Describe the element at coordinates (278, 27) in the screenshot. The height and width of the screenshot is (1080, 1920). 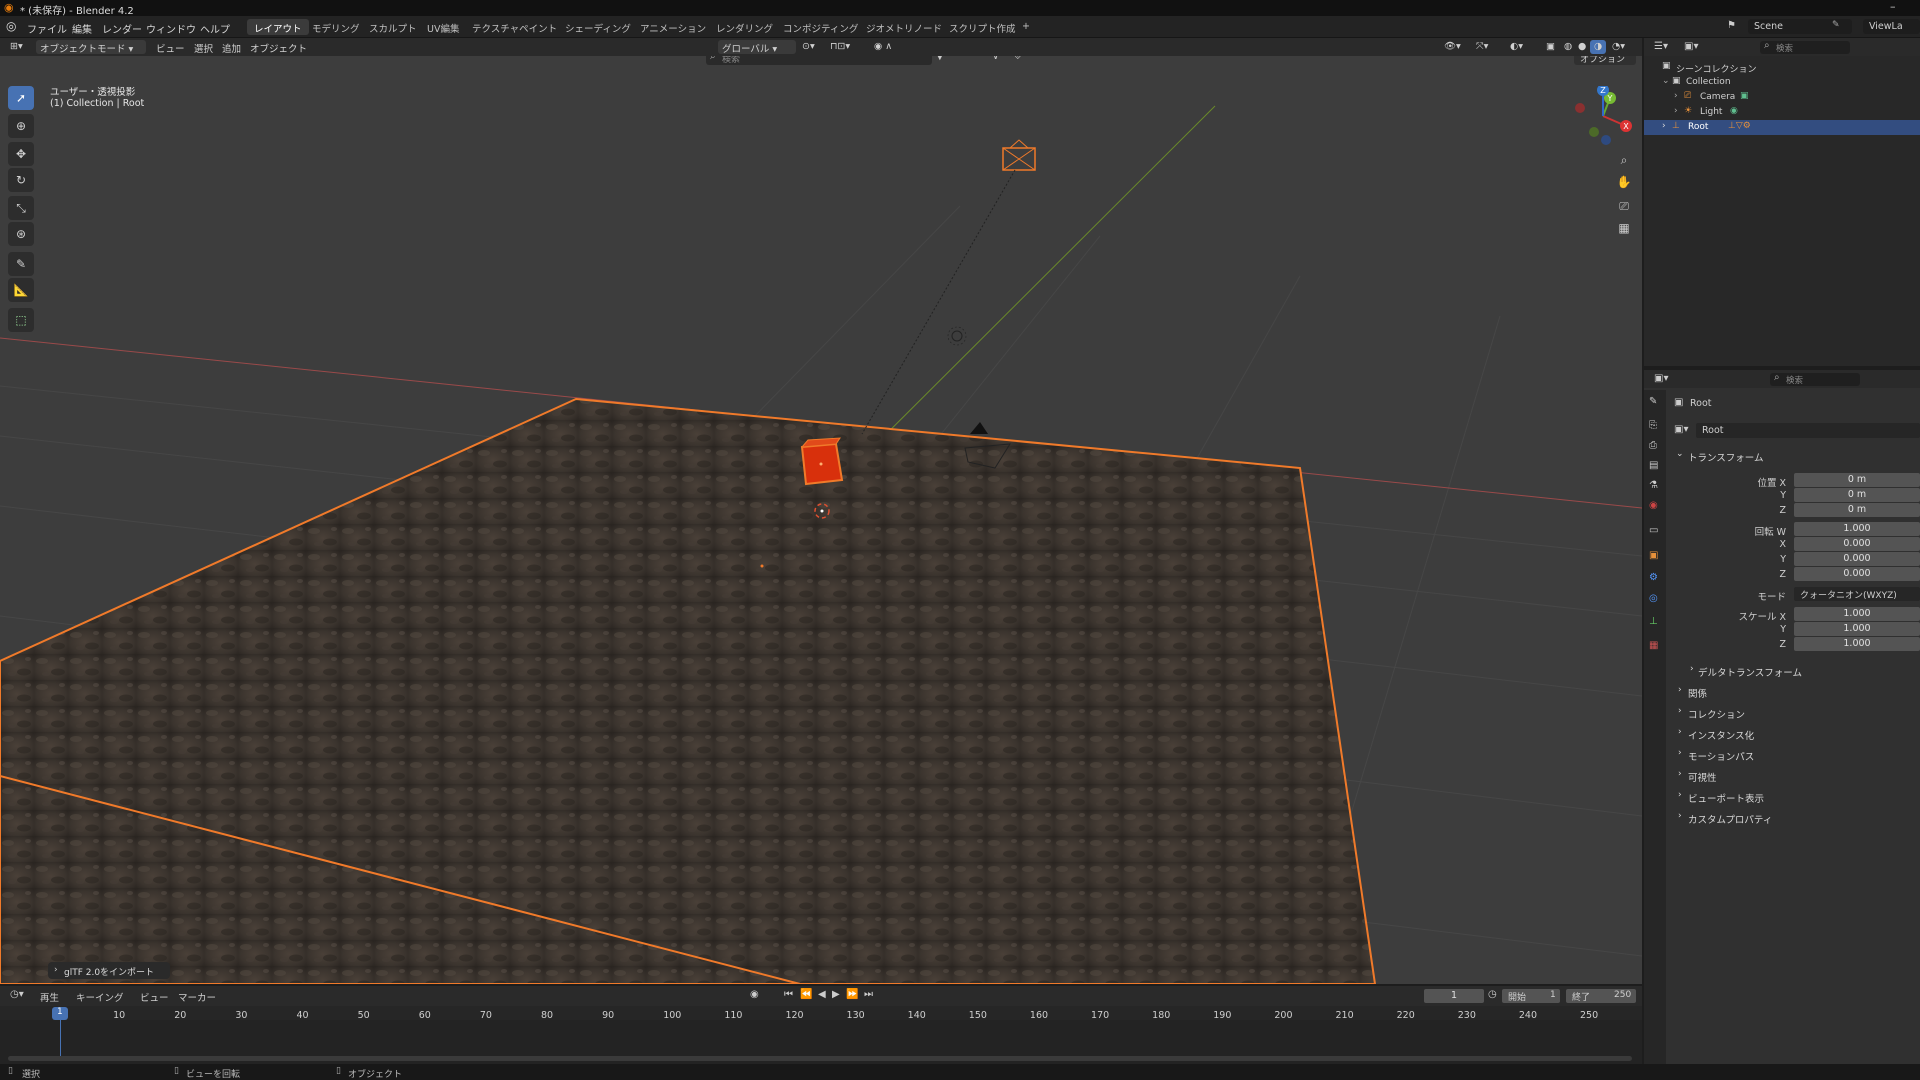
I see `tab-layout: レイアウト` at that location.